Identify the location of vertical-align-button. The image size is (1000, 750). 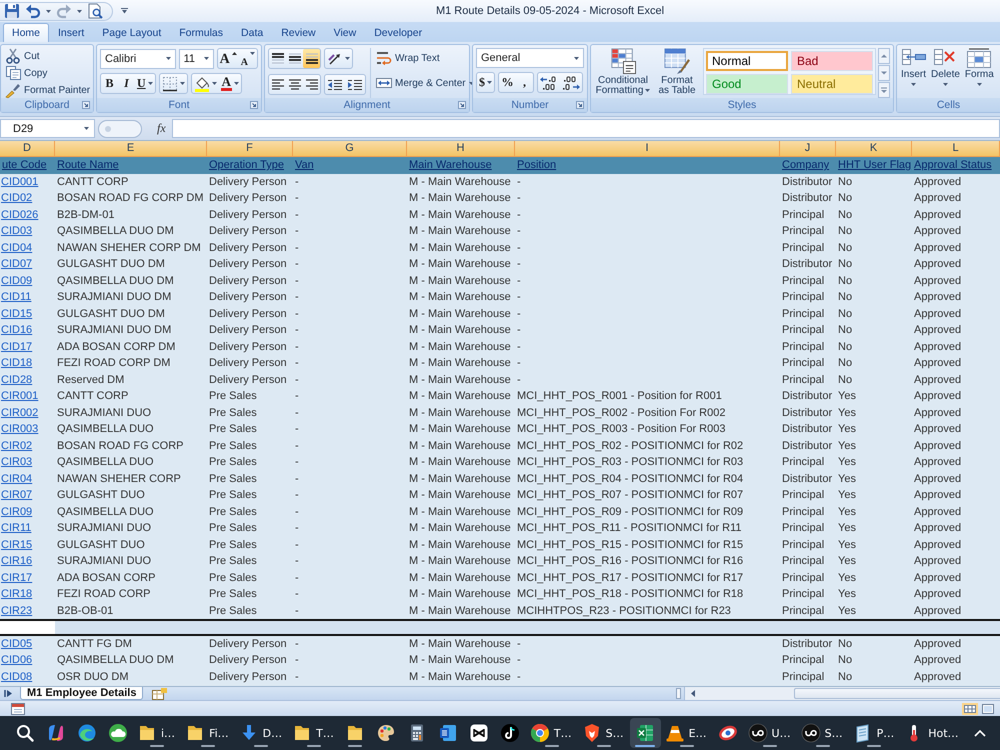
(311, 58).